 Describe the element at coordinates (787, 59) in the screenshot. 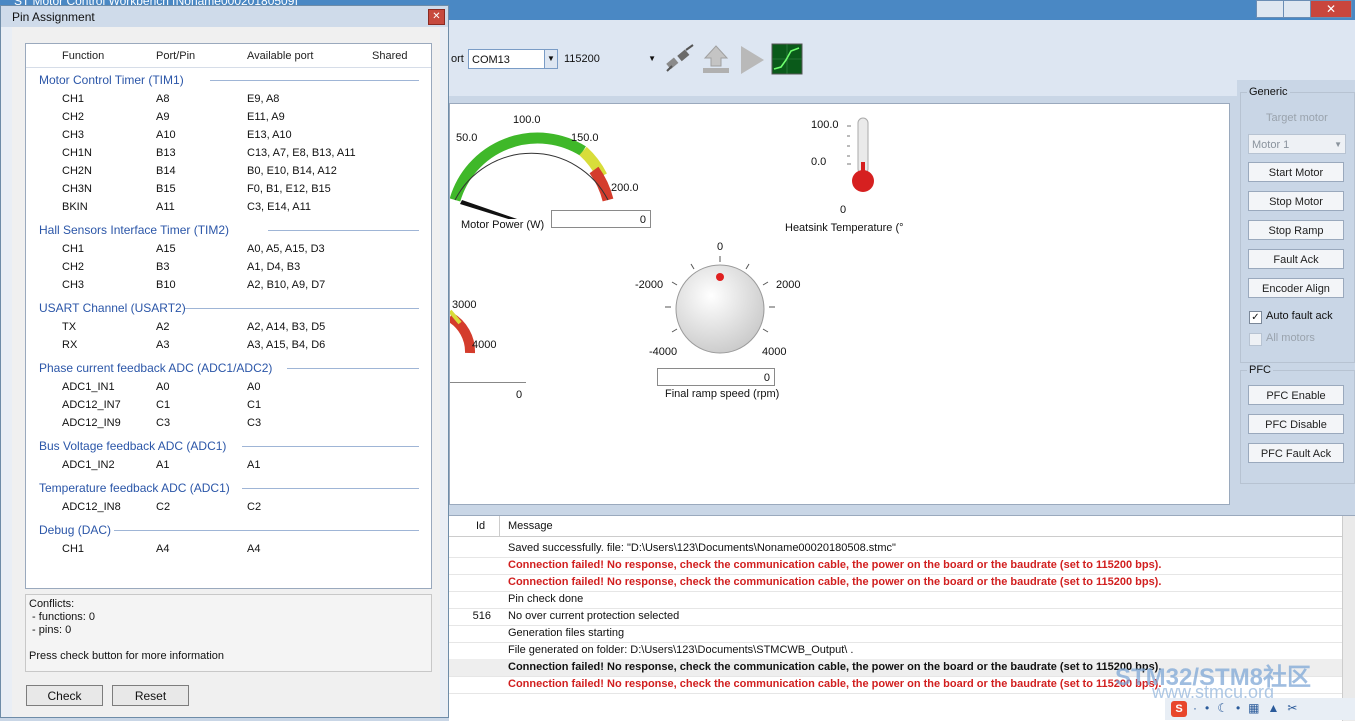

I see `oscilloscope-icon` at that location.